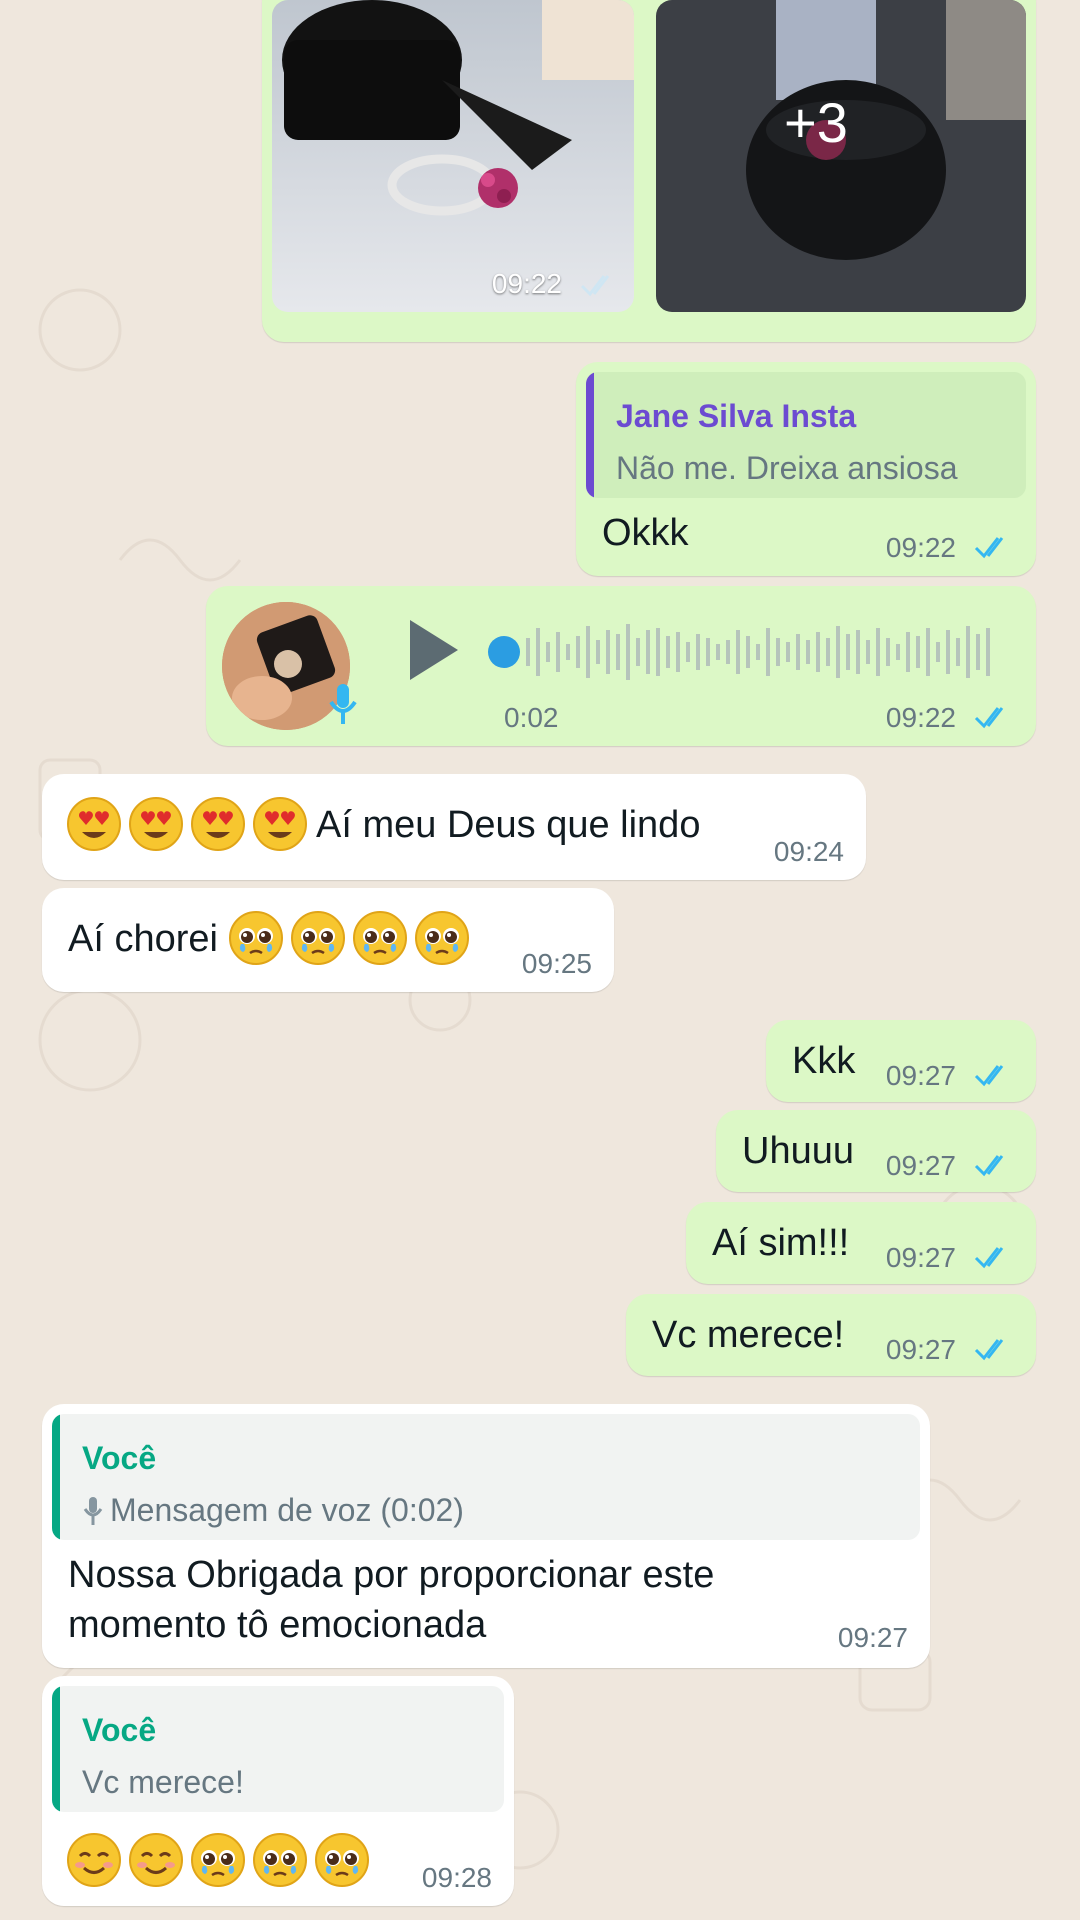  Describe the element at coordinates (824, 1061) in the screenshot. I see `message-text: Kkk` at that location.